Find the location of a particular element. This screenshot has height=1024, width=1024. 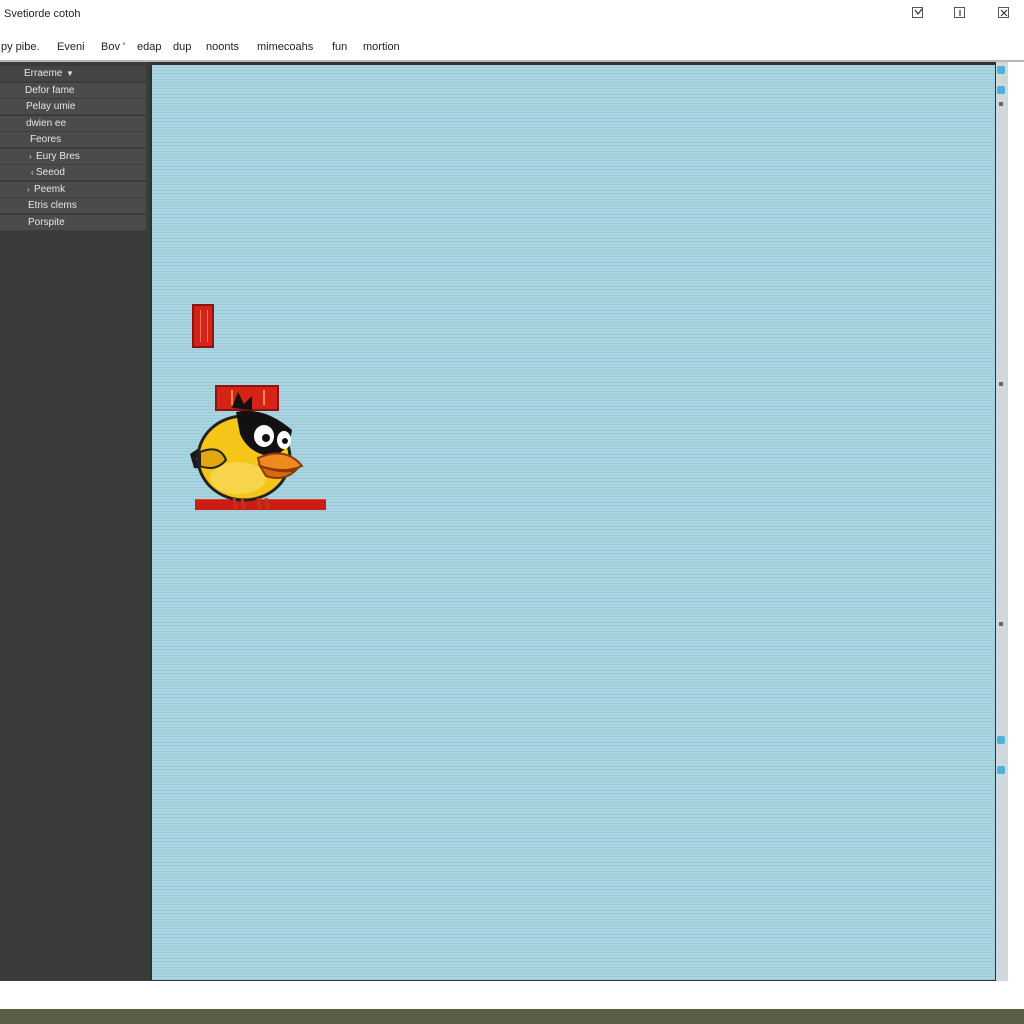

menu-item-mimecoahs: mimecoahs is located at coordinates (285, 47).